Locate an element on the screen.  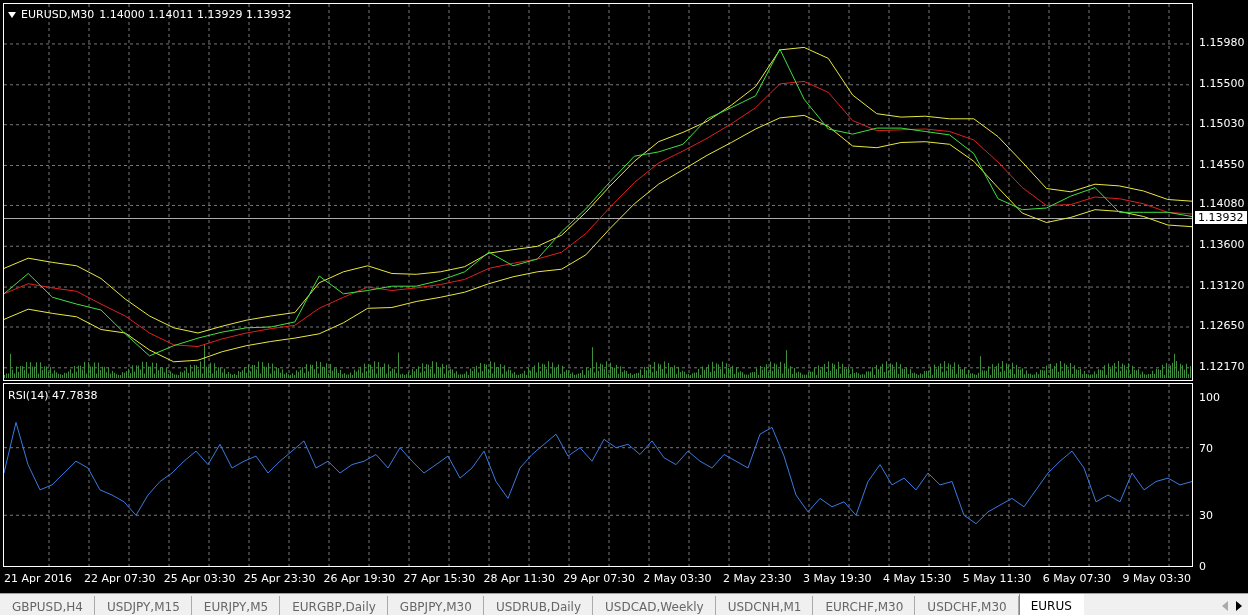
time-axis-label: 5 May 11:30 is located at coordinates (997, 578).